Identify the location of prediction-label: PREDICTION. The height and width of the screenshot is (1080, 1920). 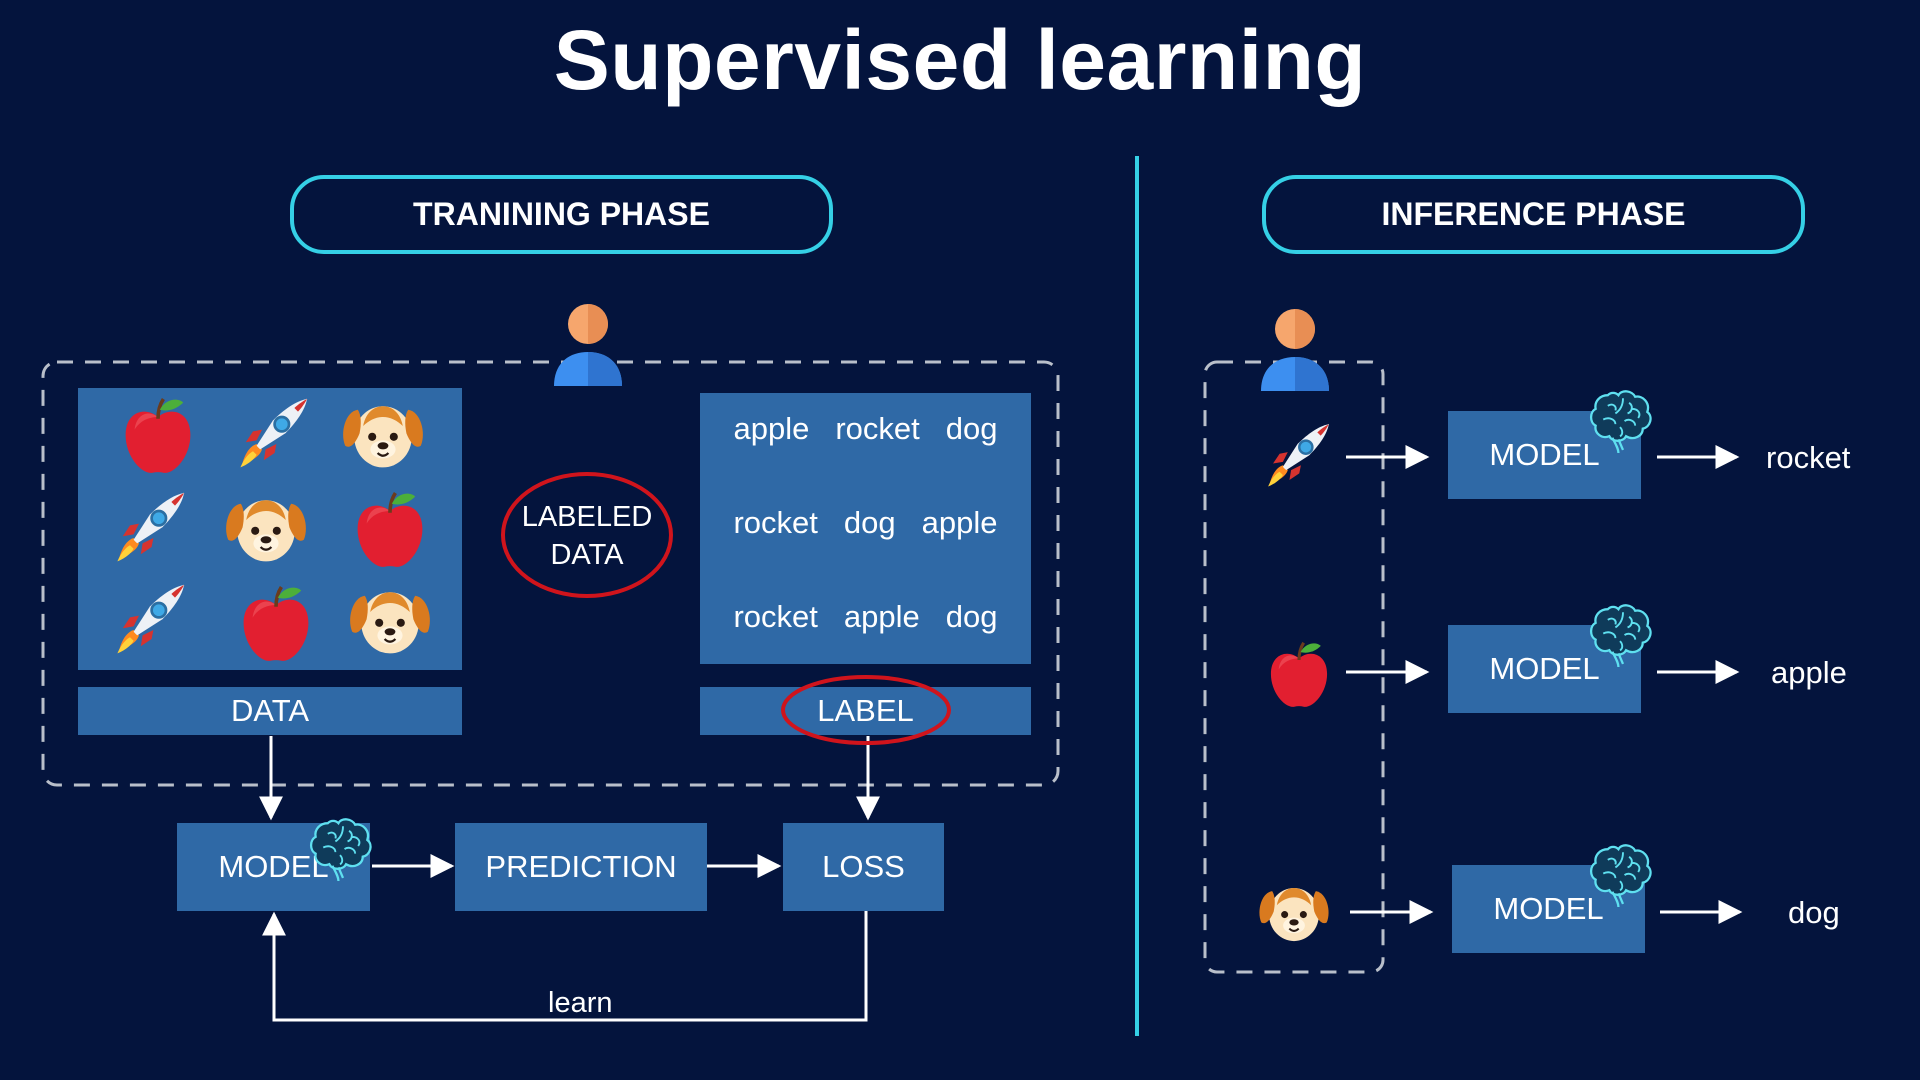
(581, 866).